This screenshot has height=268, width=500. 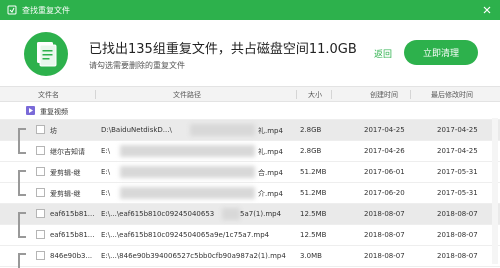 What do you see at coordinates (315, 95) in the screenshot?
I see `col-header-size: 大小` at bounding box center [315, 95].